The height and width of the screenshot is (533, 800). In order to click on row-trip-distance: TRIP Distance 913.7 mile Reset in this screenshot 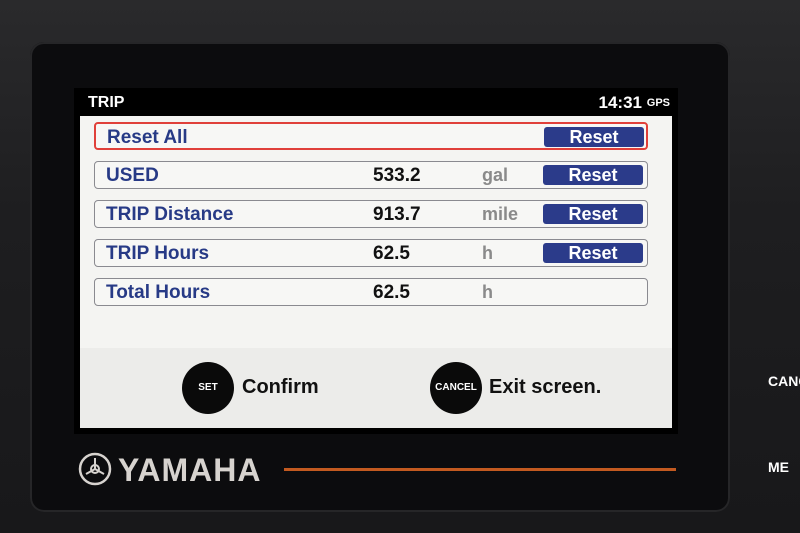, I will do `click(371, 214)`.